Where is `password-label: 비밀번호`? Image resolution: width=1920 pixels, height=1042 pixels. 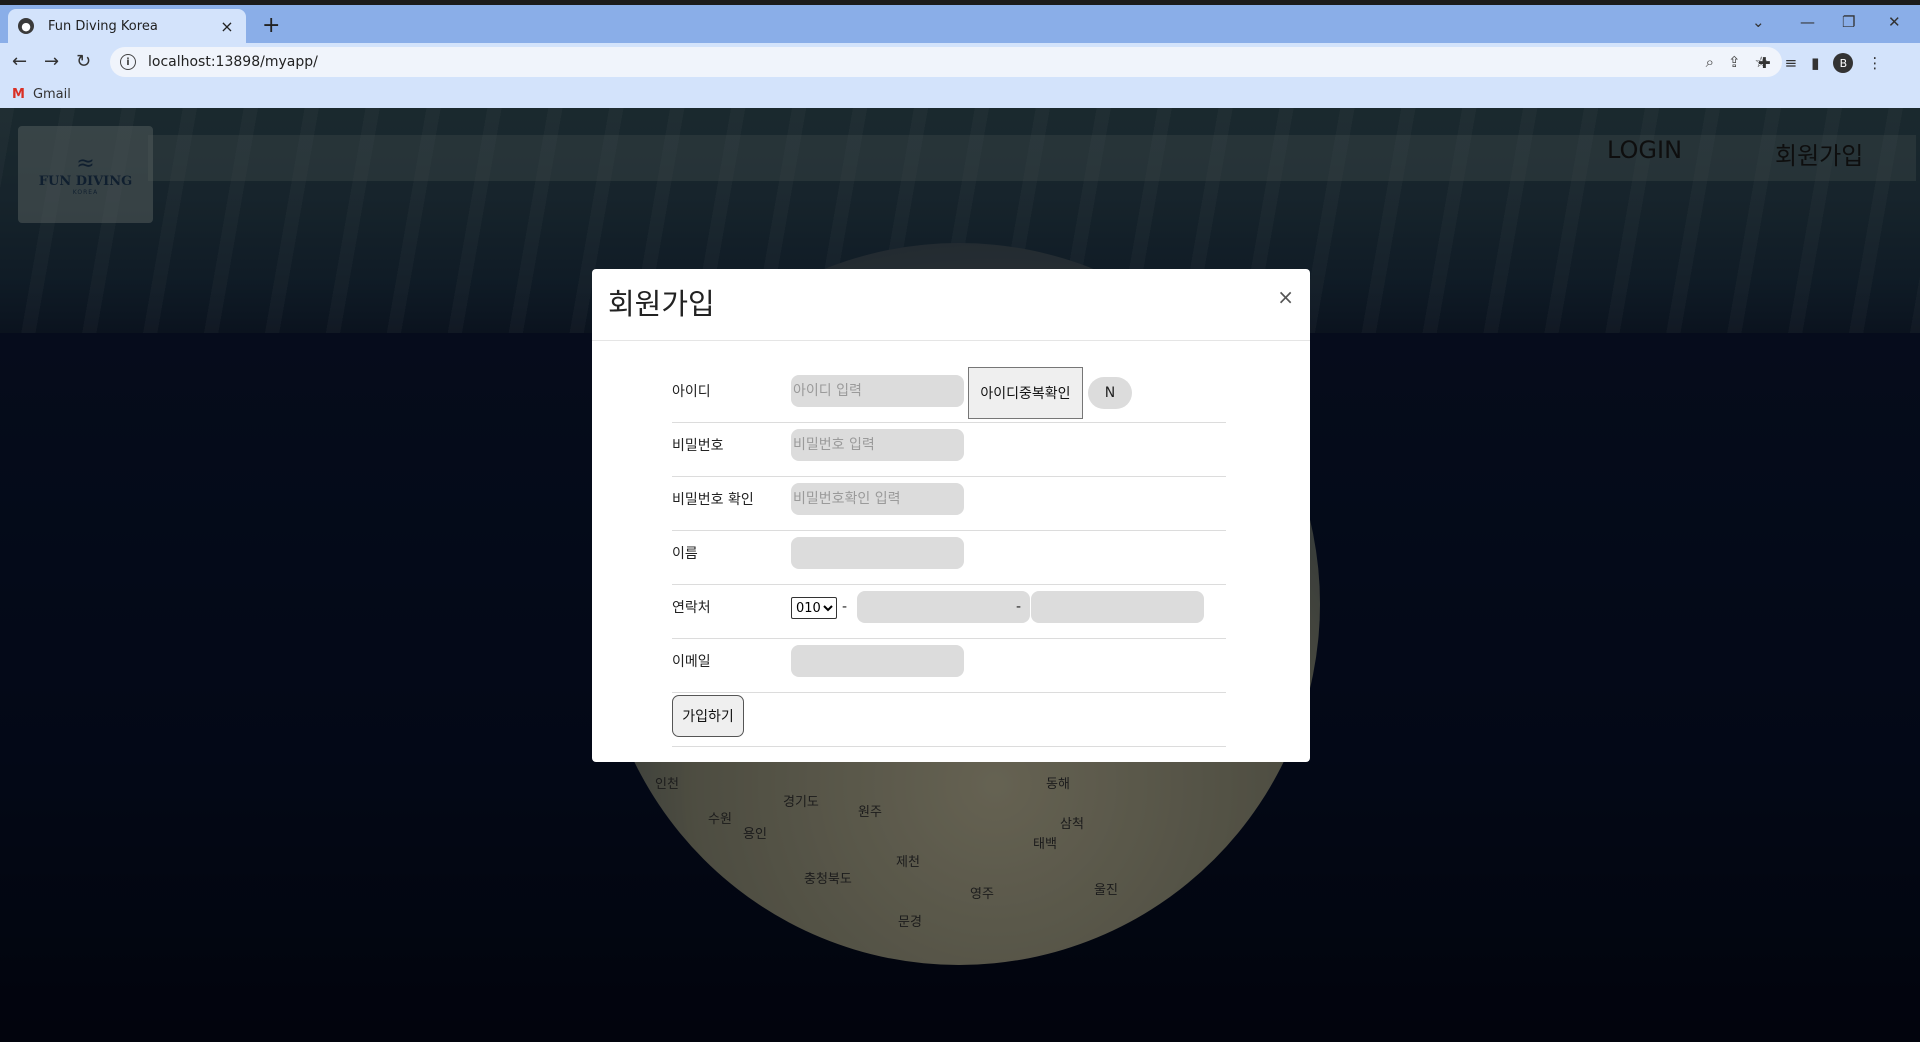 password-label: 비밀번호 is located at coordinates (698, 446).